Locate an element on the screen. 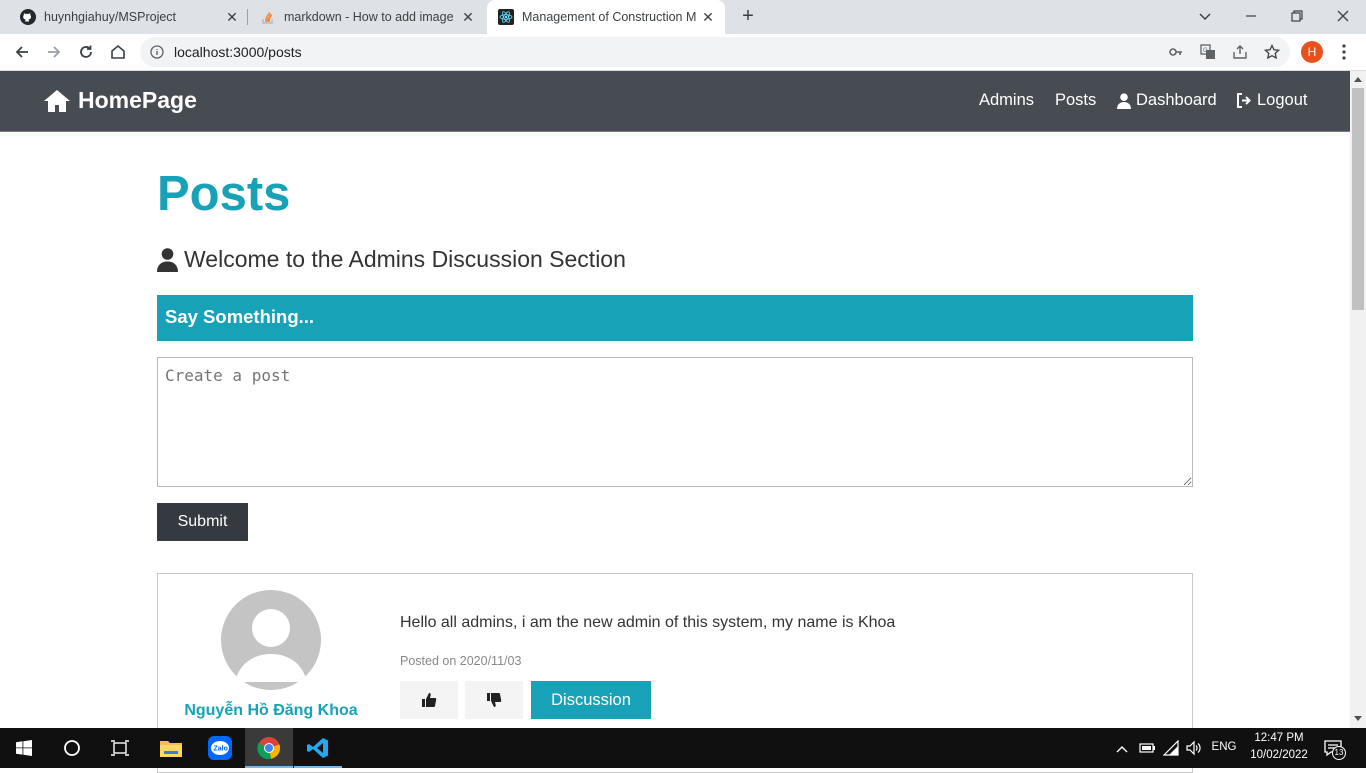  minimize-icon is located at coordinates (1251, 16).